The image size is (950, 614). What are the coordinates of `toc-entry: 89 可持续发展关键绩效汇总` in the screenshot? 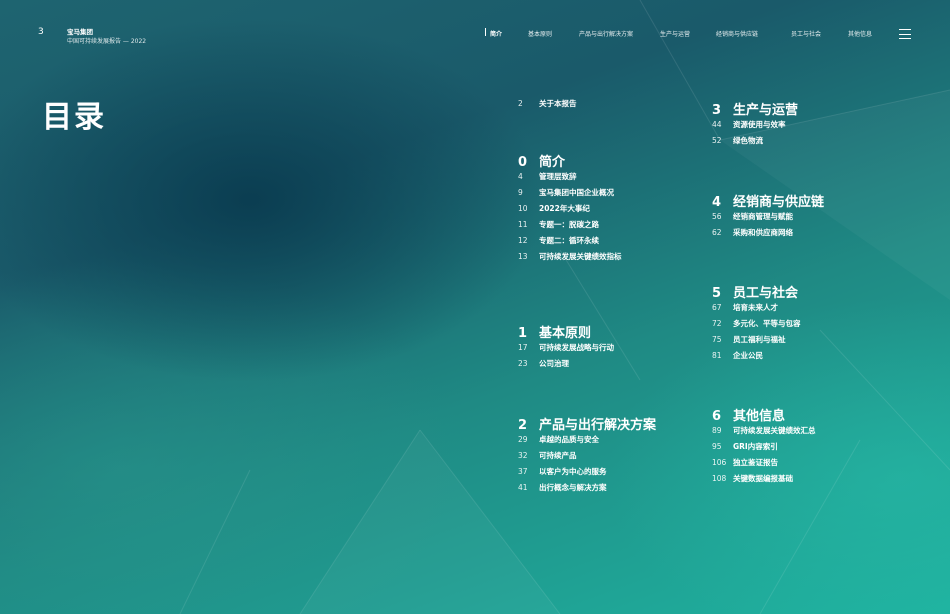 It's located at (764, 431).